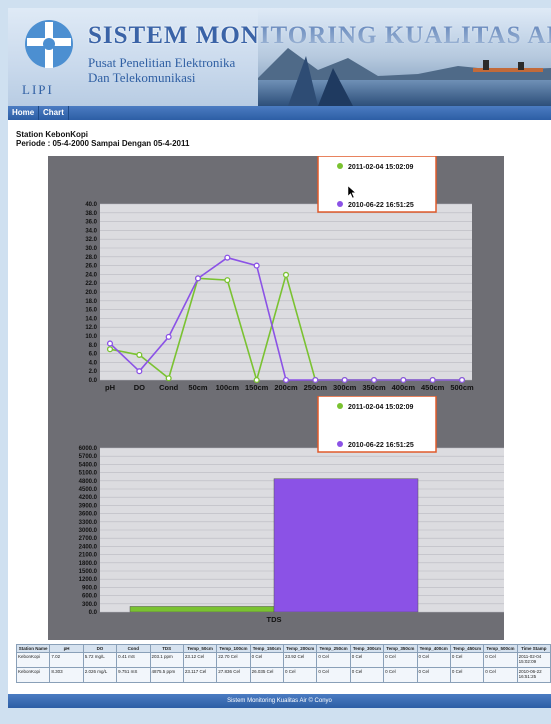  What do you see at coordinates (88, 564) in the screenshot?
I see `y-tick-label: 1800.0` at bounding box center [88, 564].